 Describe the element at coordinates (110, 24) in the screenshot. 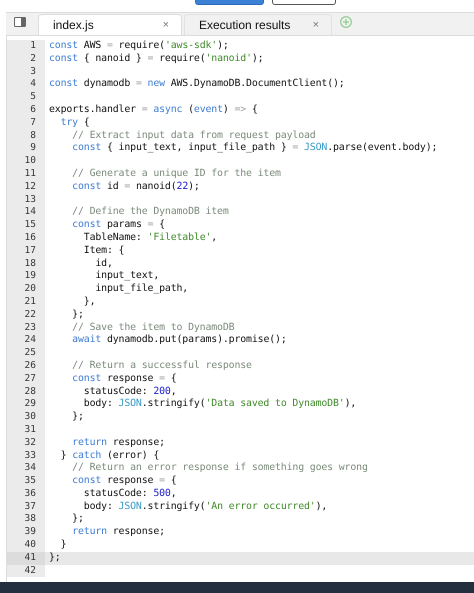

I see `editor-tab: index.js ×` at that location.